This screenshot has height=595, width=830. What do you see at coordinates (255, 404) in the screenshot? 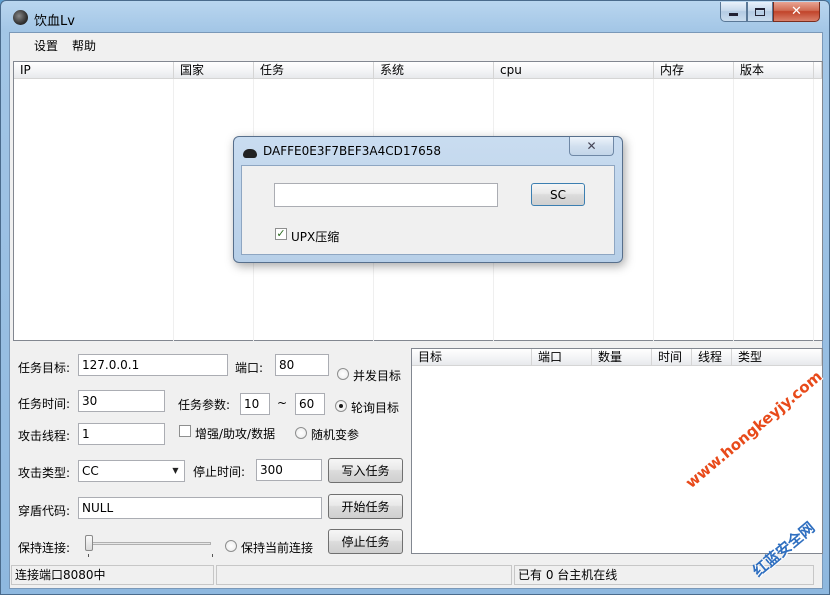
I see `task-param-min-input: 10` at bounding box center [255, 404].